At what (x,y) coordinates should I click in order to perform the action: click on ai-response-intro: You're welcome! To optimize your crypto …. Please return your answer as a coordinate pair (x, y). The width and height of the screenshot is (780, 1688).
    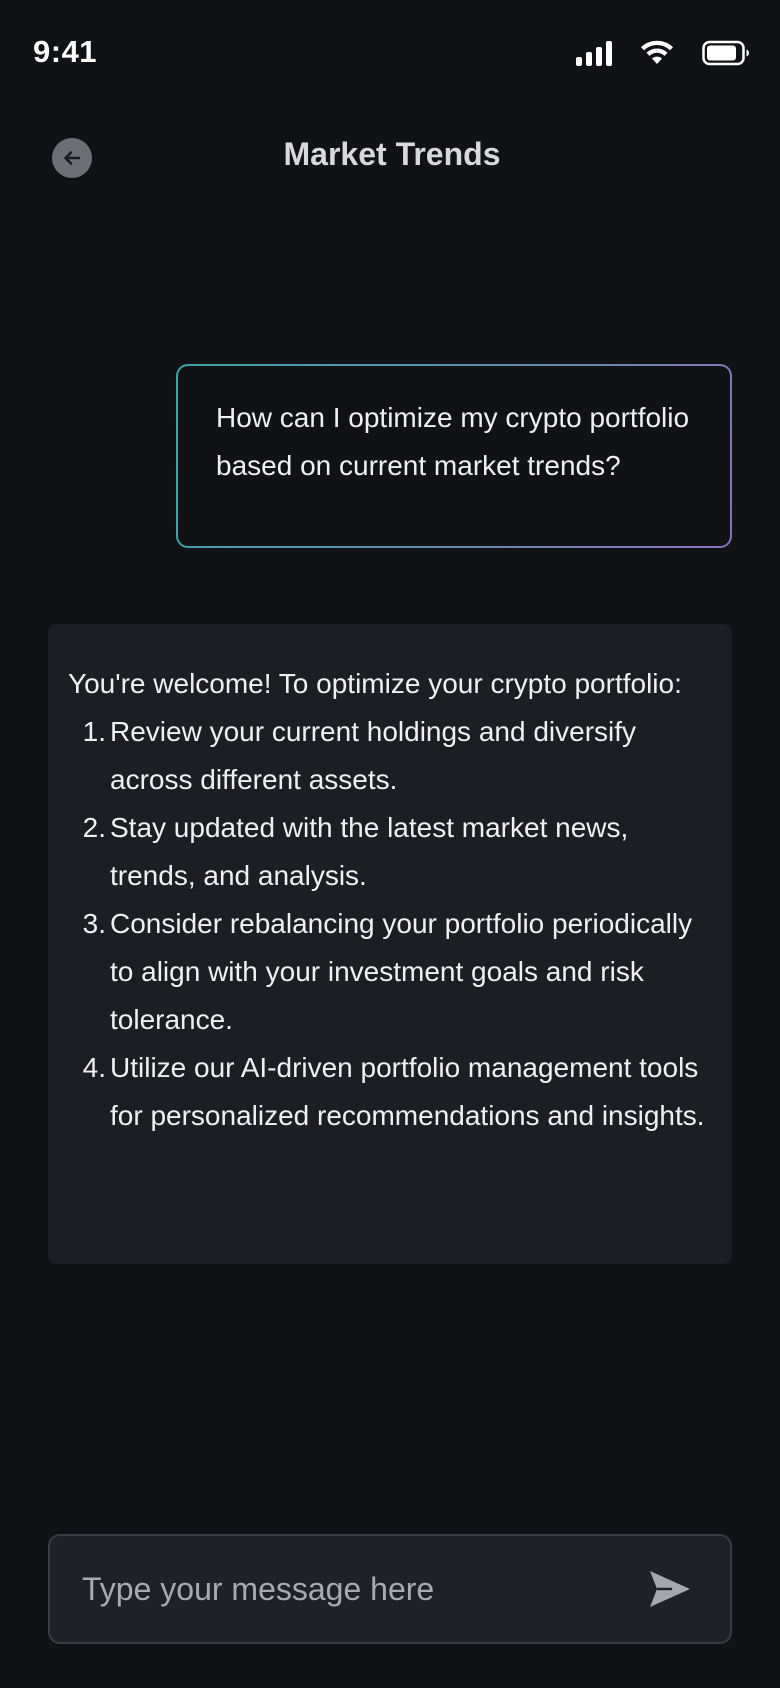
    Looking at the image, I should click on (375, 683).